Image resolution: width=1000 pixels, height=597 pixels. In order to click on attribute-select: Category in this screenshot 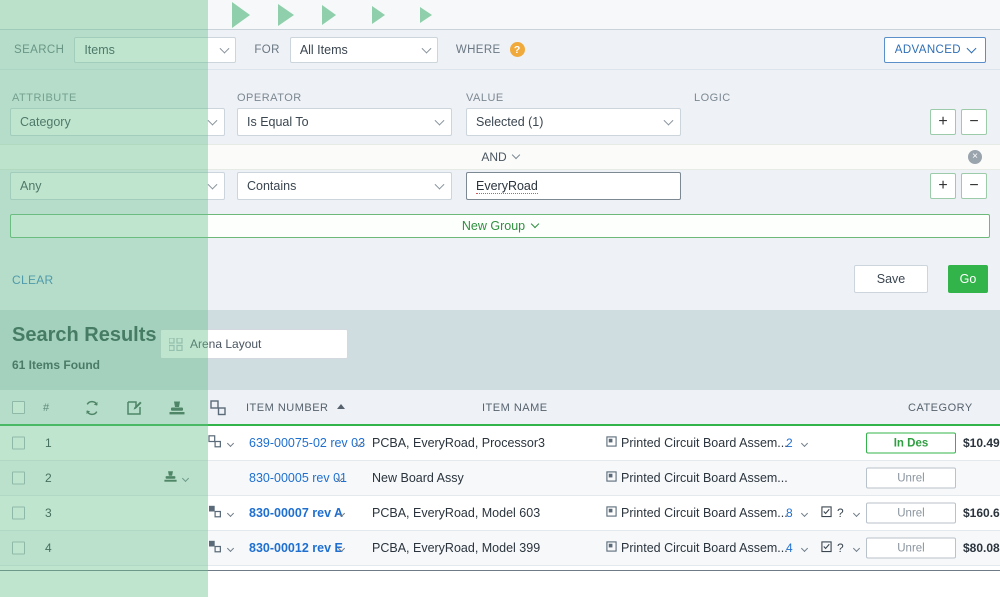, I will do `click(117, 122)`.